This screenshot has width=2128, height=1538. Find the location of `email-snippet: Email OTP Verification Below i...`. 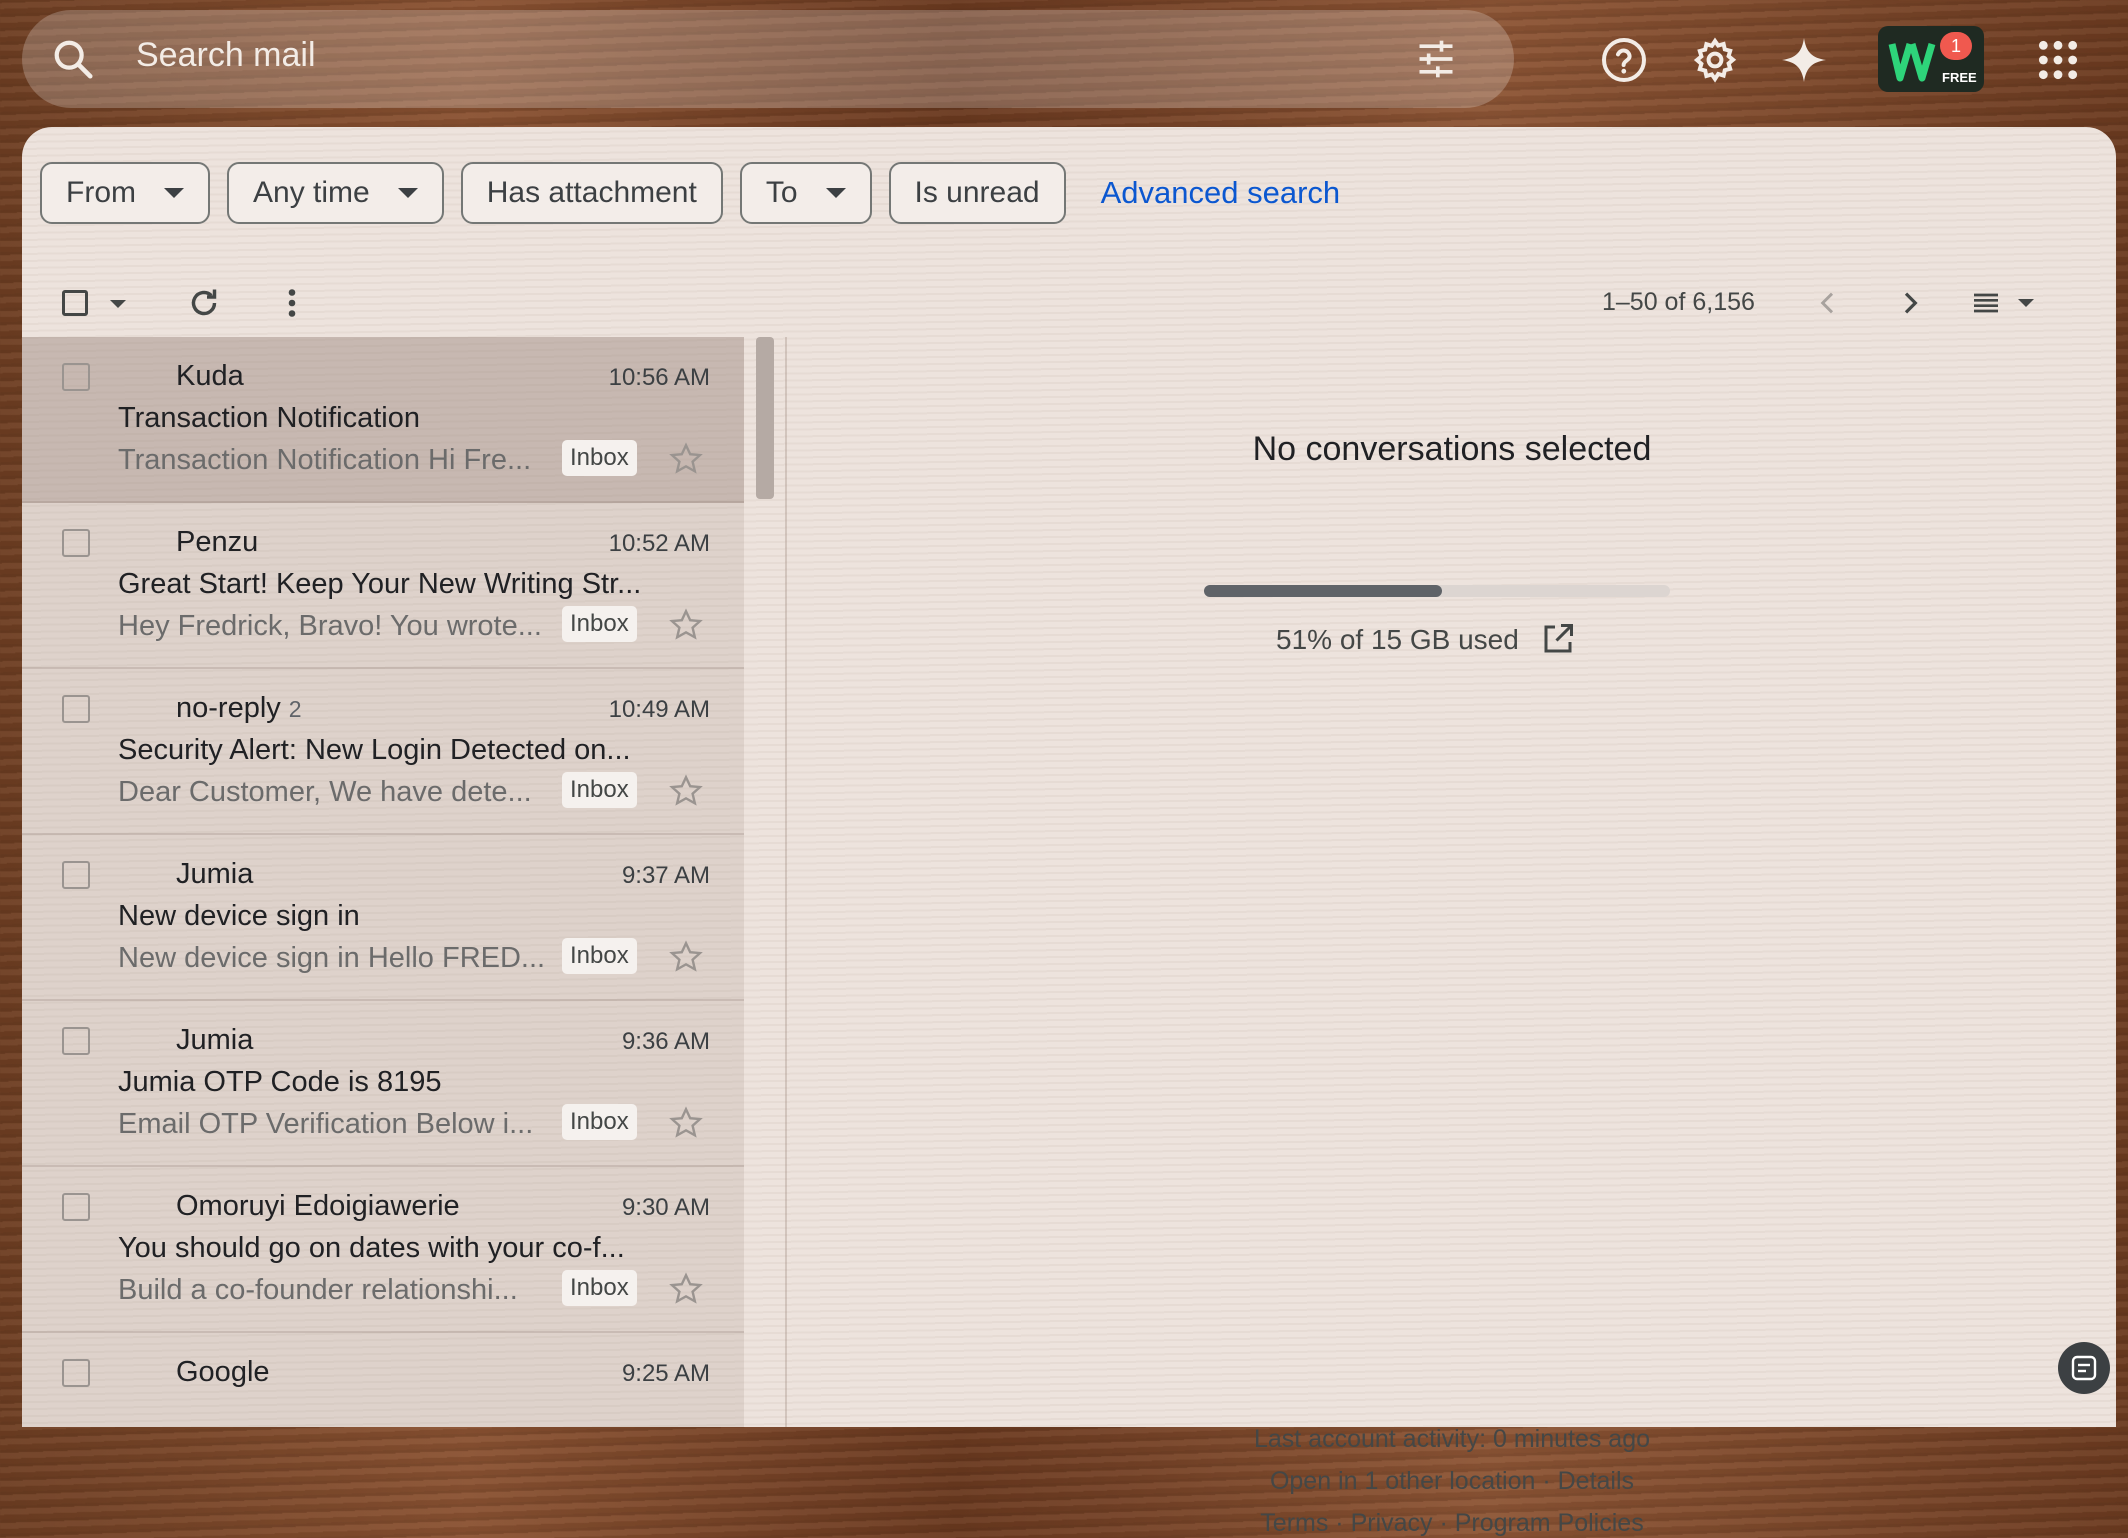

email-snippet: Email OTP Verification Below i... is located at coordinates (326, 1124).